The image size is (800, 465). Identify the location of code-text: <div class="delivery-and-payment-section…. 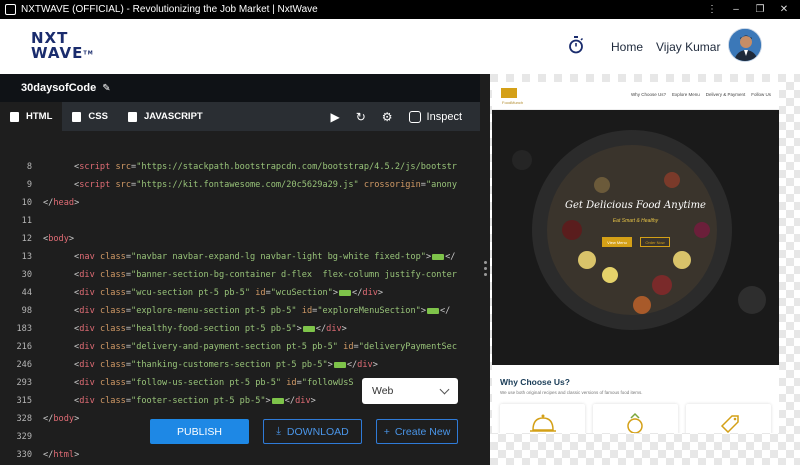
(266, 347).